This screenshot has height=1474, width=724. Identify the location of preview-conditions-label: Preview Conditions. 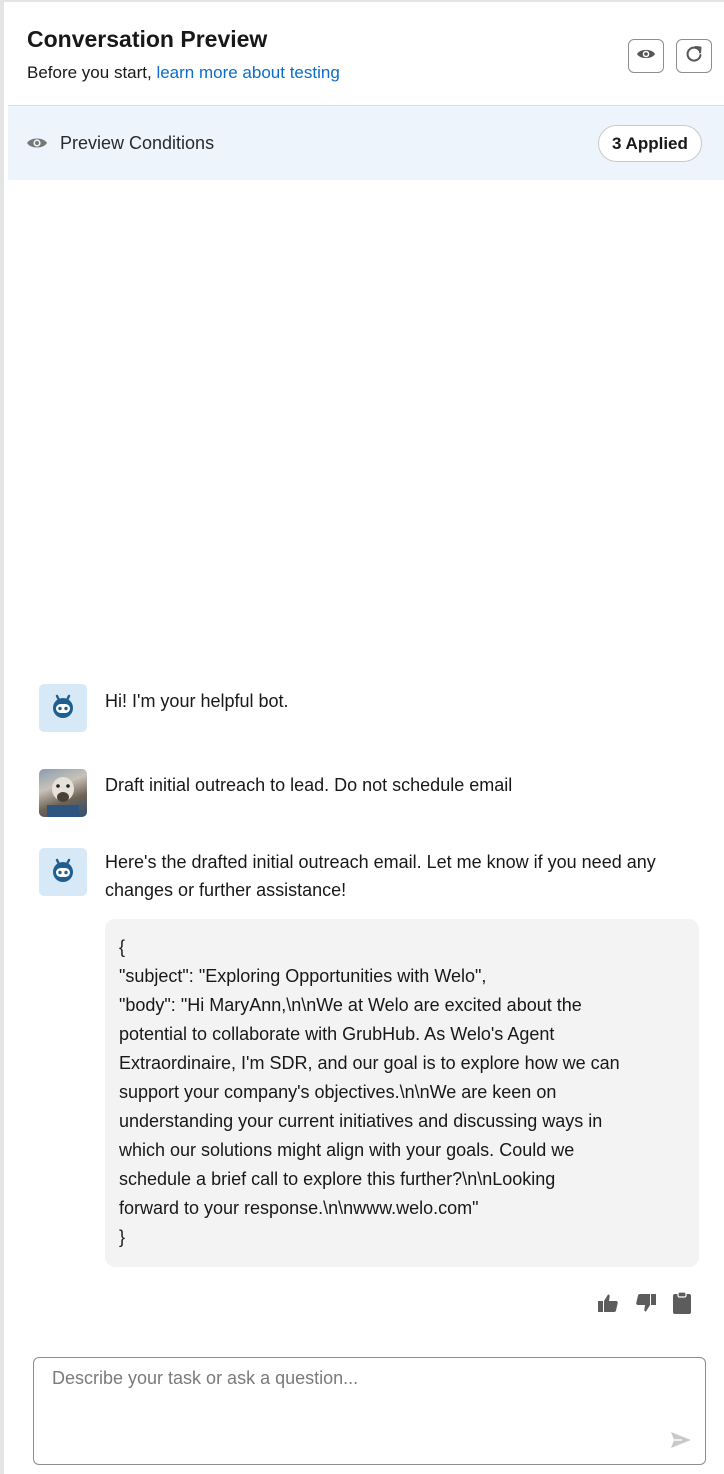
(137, 143).